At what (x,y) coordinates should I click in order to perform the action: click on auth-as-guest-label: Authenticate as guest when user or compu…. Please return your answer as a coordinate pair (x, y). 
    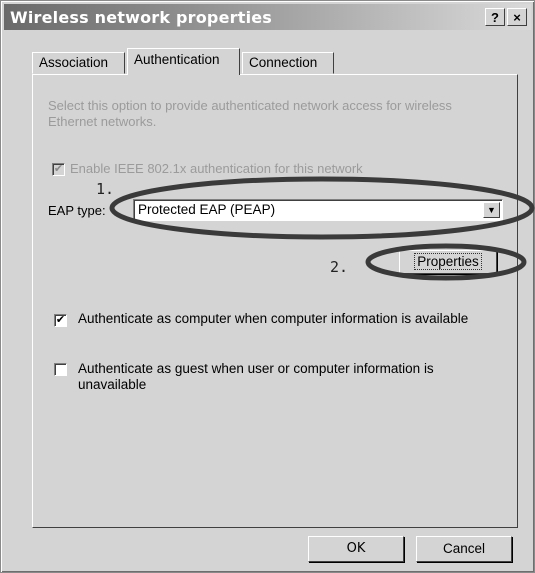
    Looking at the image, I should click on (256, 376).